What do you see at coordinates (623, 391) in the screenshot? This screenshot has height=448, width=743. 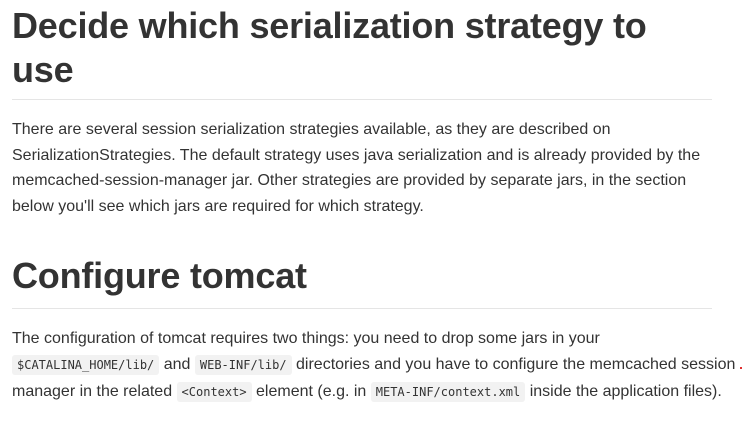 I see `paragraph-text: inside the application files).` at bounding box center [623, 391].